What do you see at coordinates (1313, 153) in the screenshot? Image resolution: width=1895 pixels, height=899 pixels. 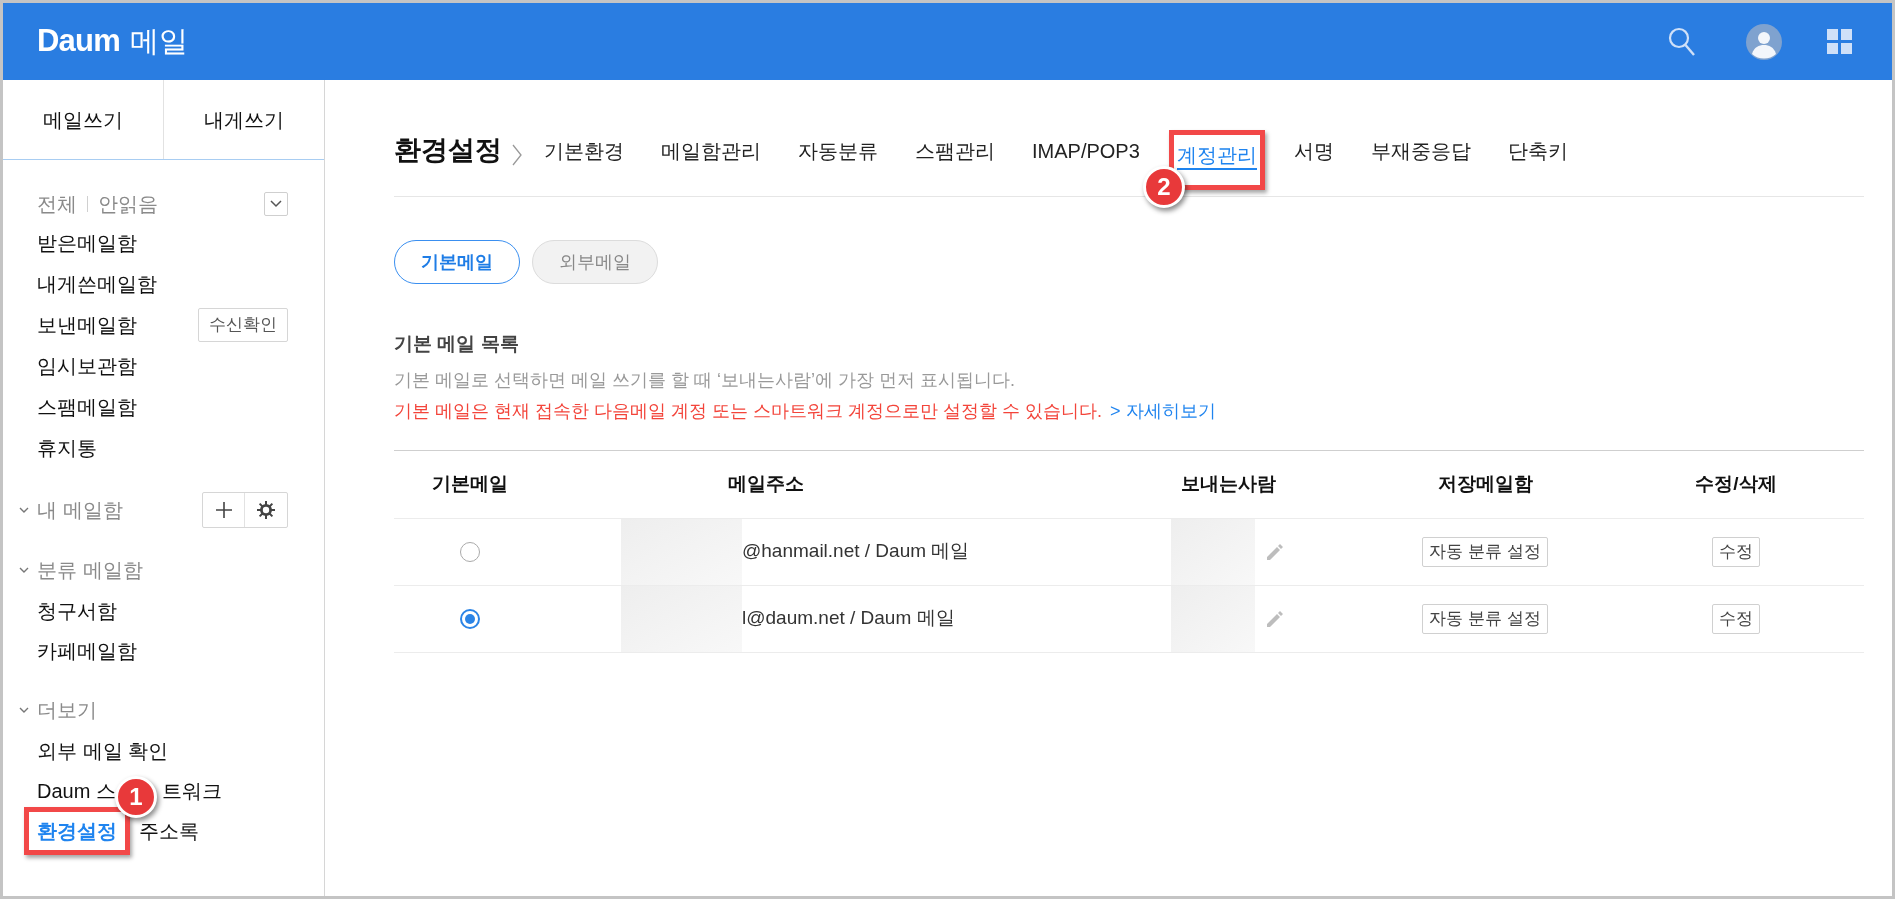 I see `settings-tab: 서명` at bounding box center [1313, 153].